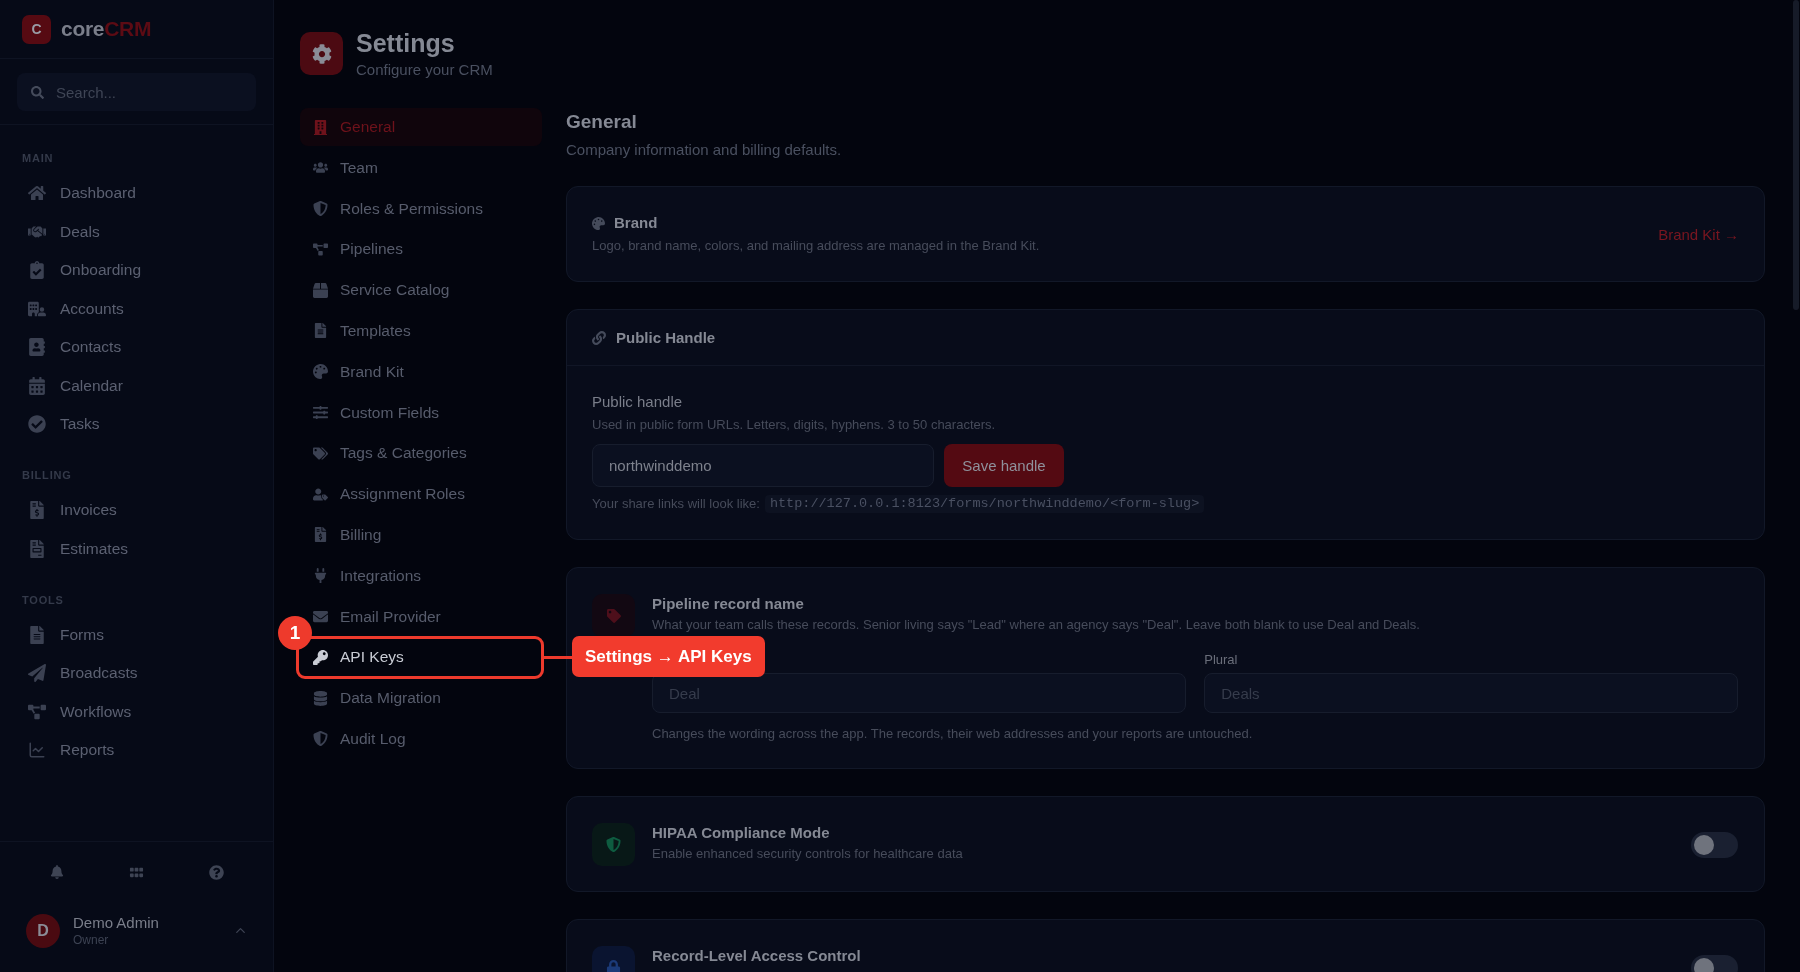 The image size is (1800, 972). What do you see at coordinates (953, 734) in the screenshot?
I see `field-note: Changes the wording across the app. The records, their web addresses and your reports are untouched.` at bounding box center [953, 734].